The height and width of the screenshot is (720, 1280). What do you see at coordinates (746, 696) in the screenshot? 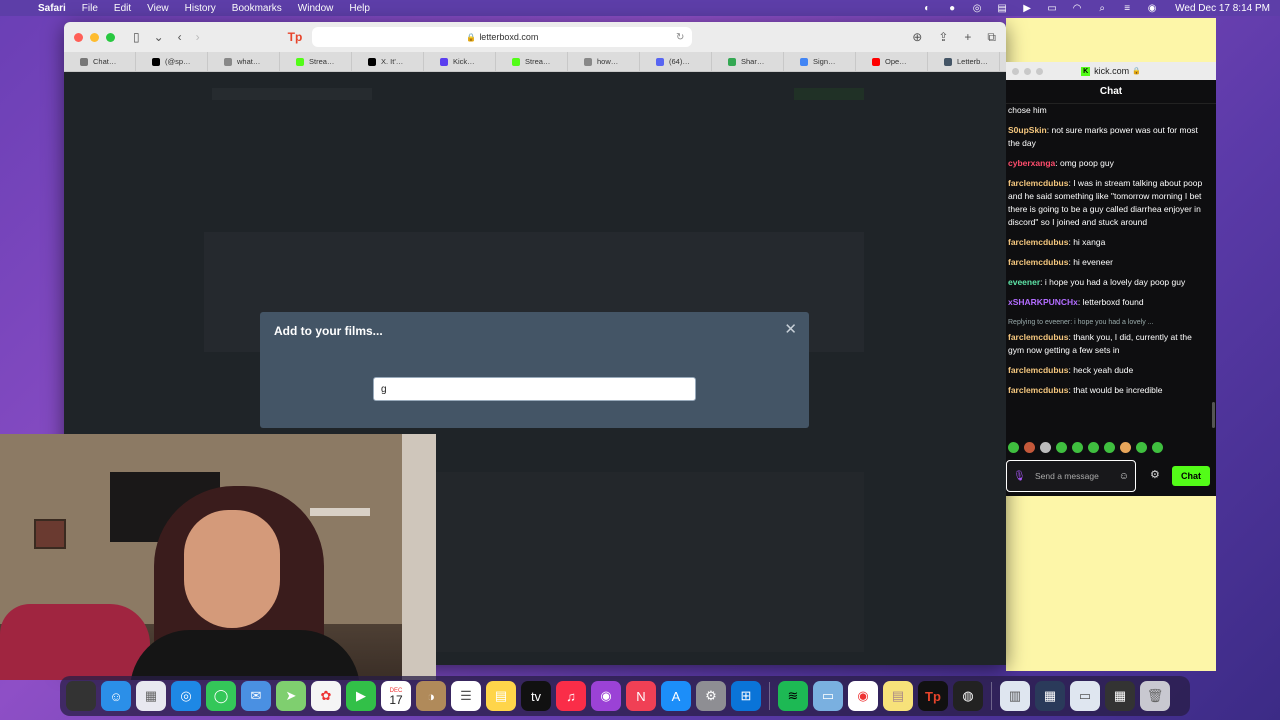
I see `windows-app-icon: ⊞` at bounding box center [746, 696].